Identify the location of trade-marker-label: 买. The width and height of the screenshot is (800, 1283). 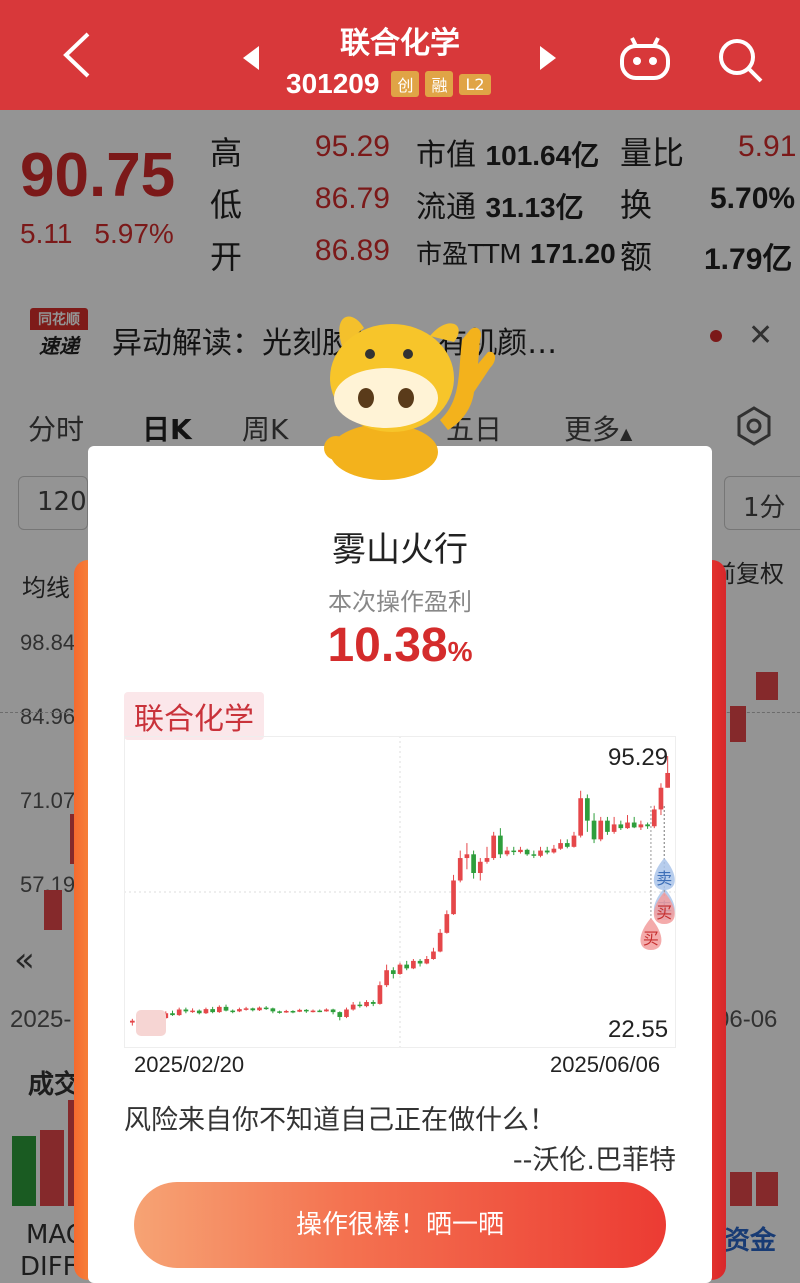
(651, 938).